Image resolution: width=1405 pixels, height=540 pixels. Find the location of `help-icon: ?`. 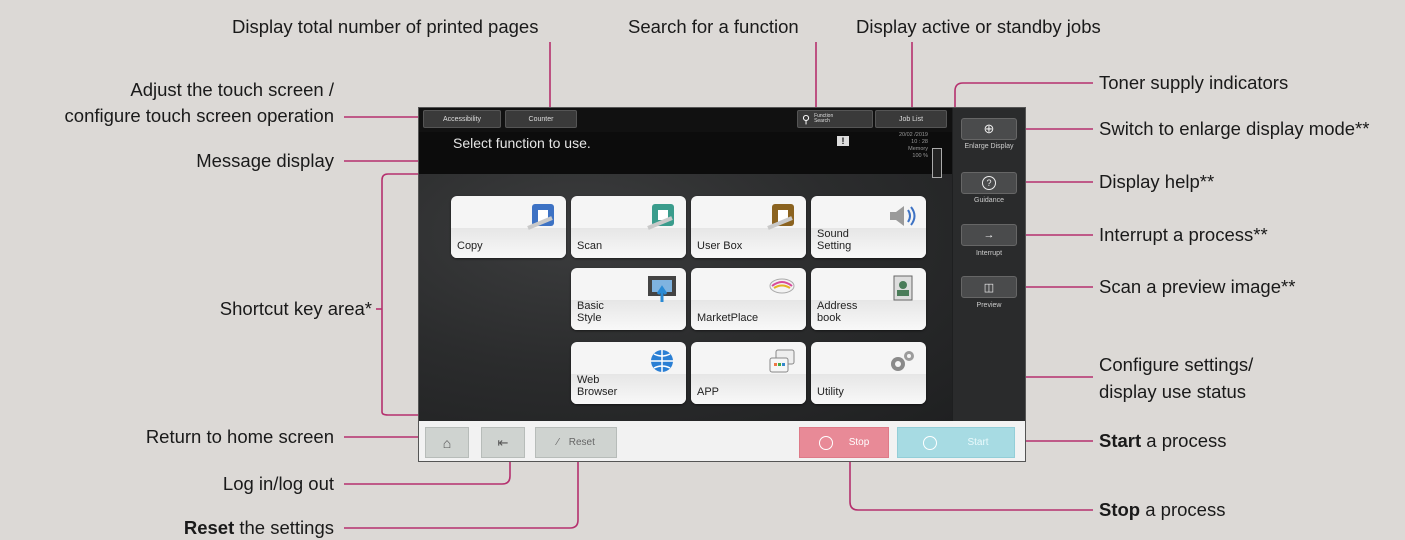

help-icon: ? is located at coordinates (989, 183).